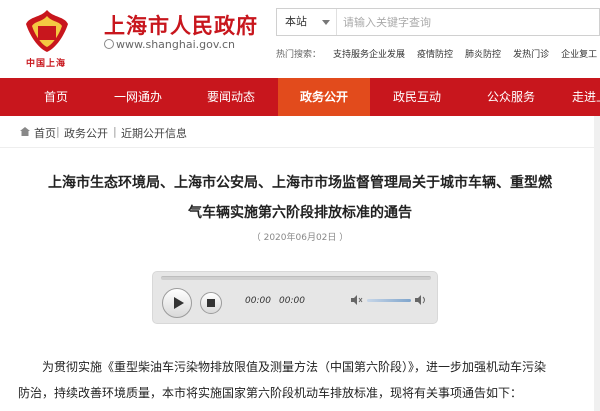 Image resolution: width=600 pixels, height=411 pixels. I want to click on nav-item-gov-affairs: 政务公开, so click(324, 97).